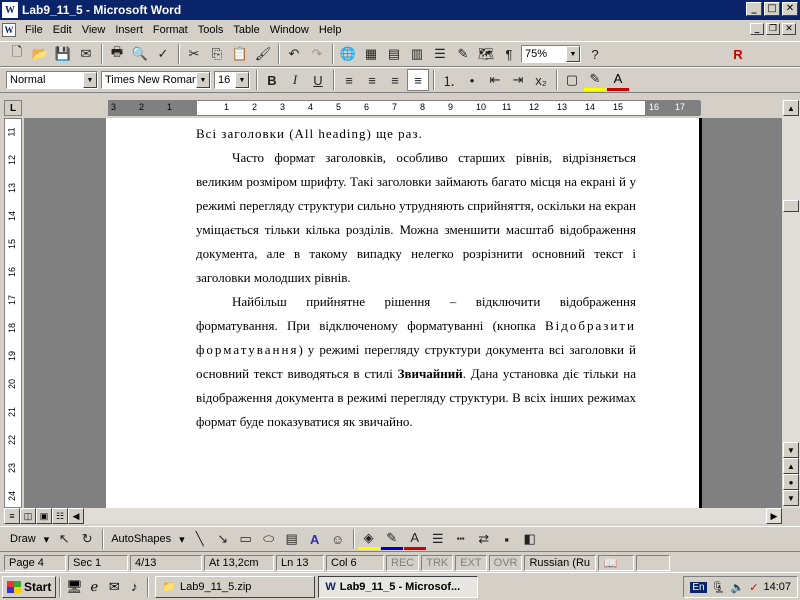 This screenshot has height=600, width=800. Describe the element at coordinates (246, 30) in the screenshot. I see `menu-table: Table` at that location.